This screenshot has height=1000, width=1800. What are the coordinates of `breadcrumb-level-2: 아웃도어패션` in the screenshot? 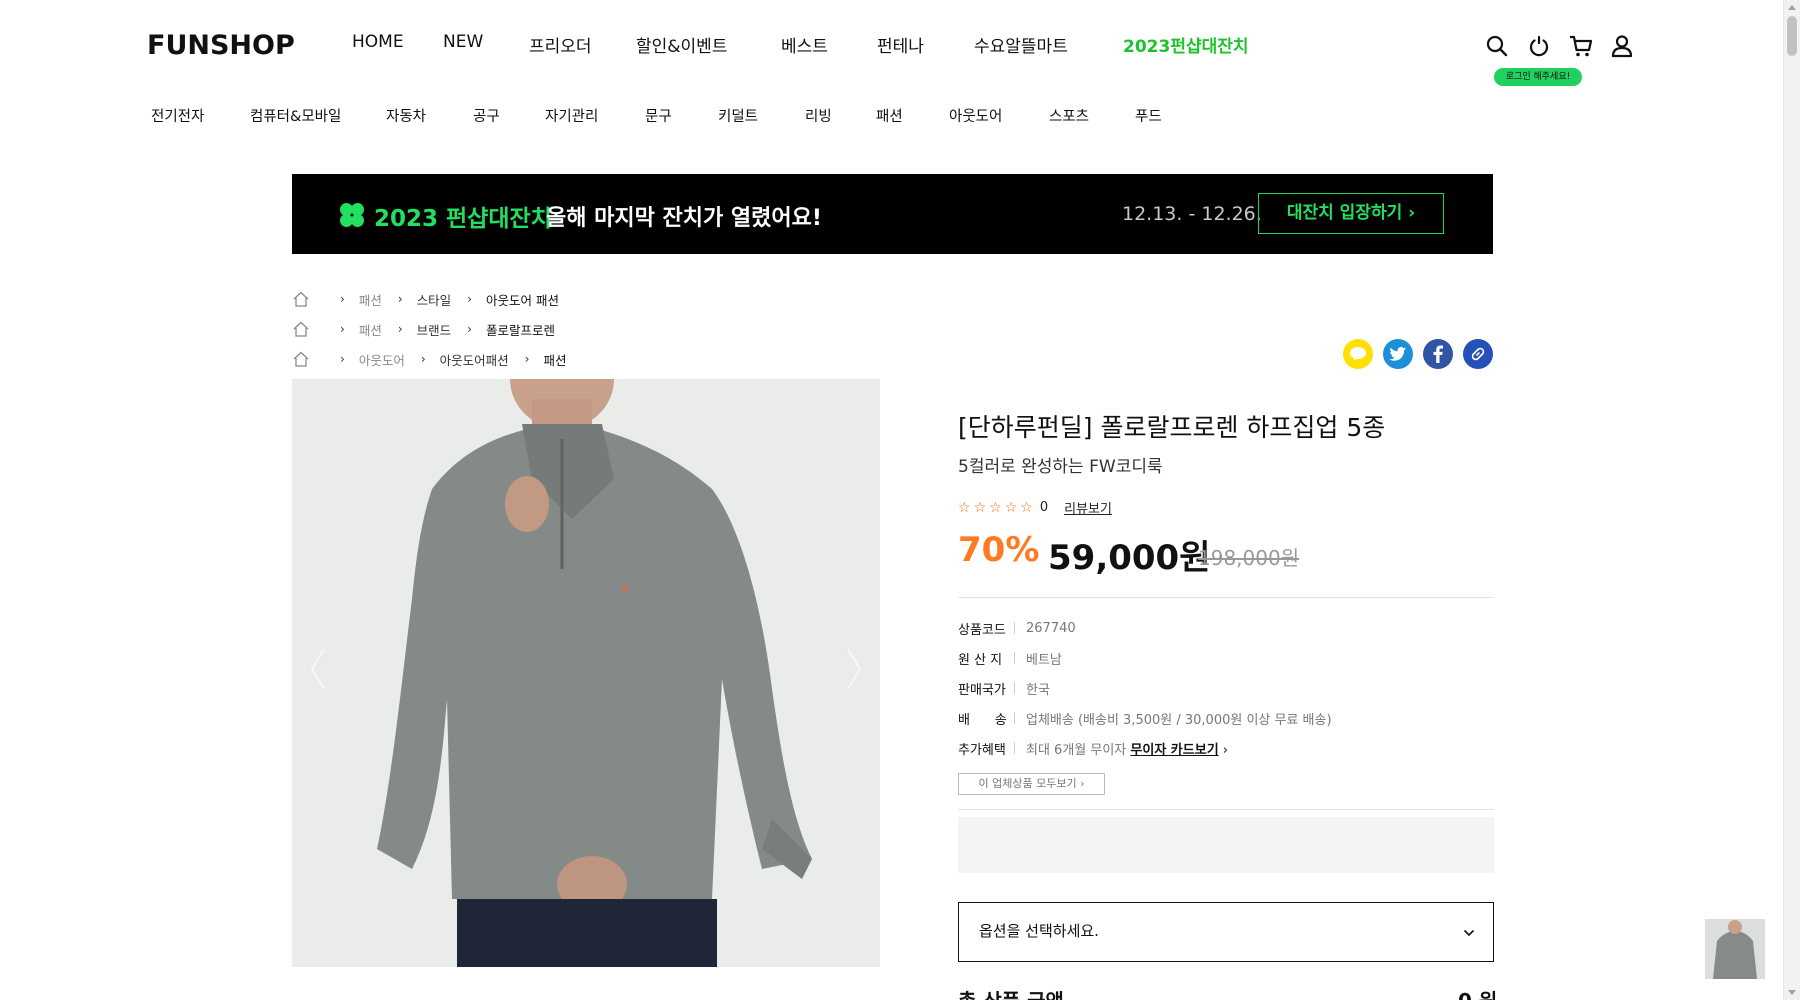 It's located at (474, 359).